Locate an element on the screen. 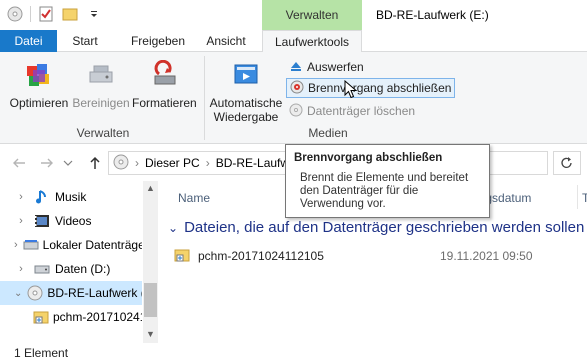 Image resolution: width=587 pixels, height=364 pixels. video-icon is located at coordinates (42, 221).